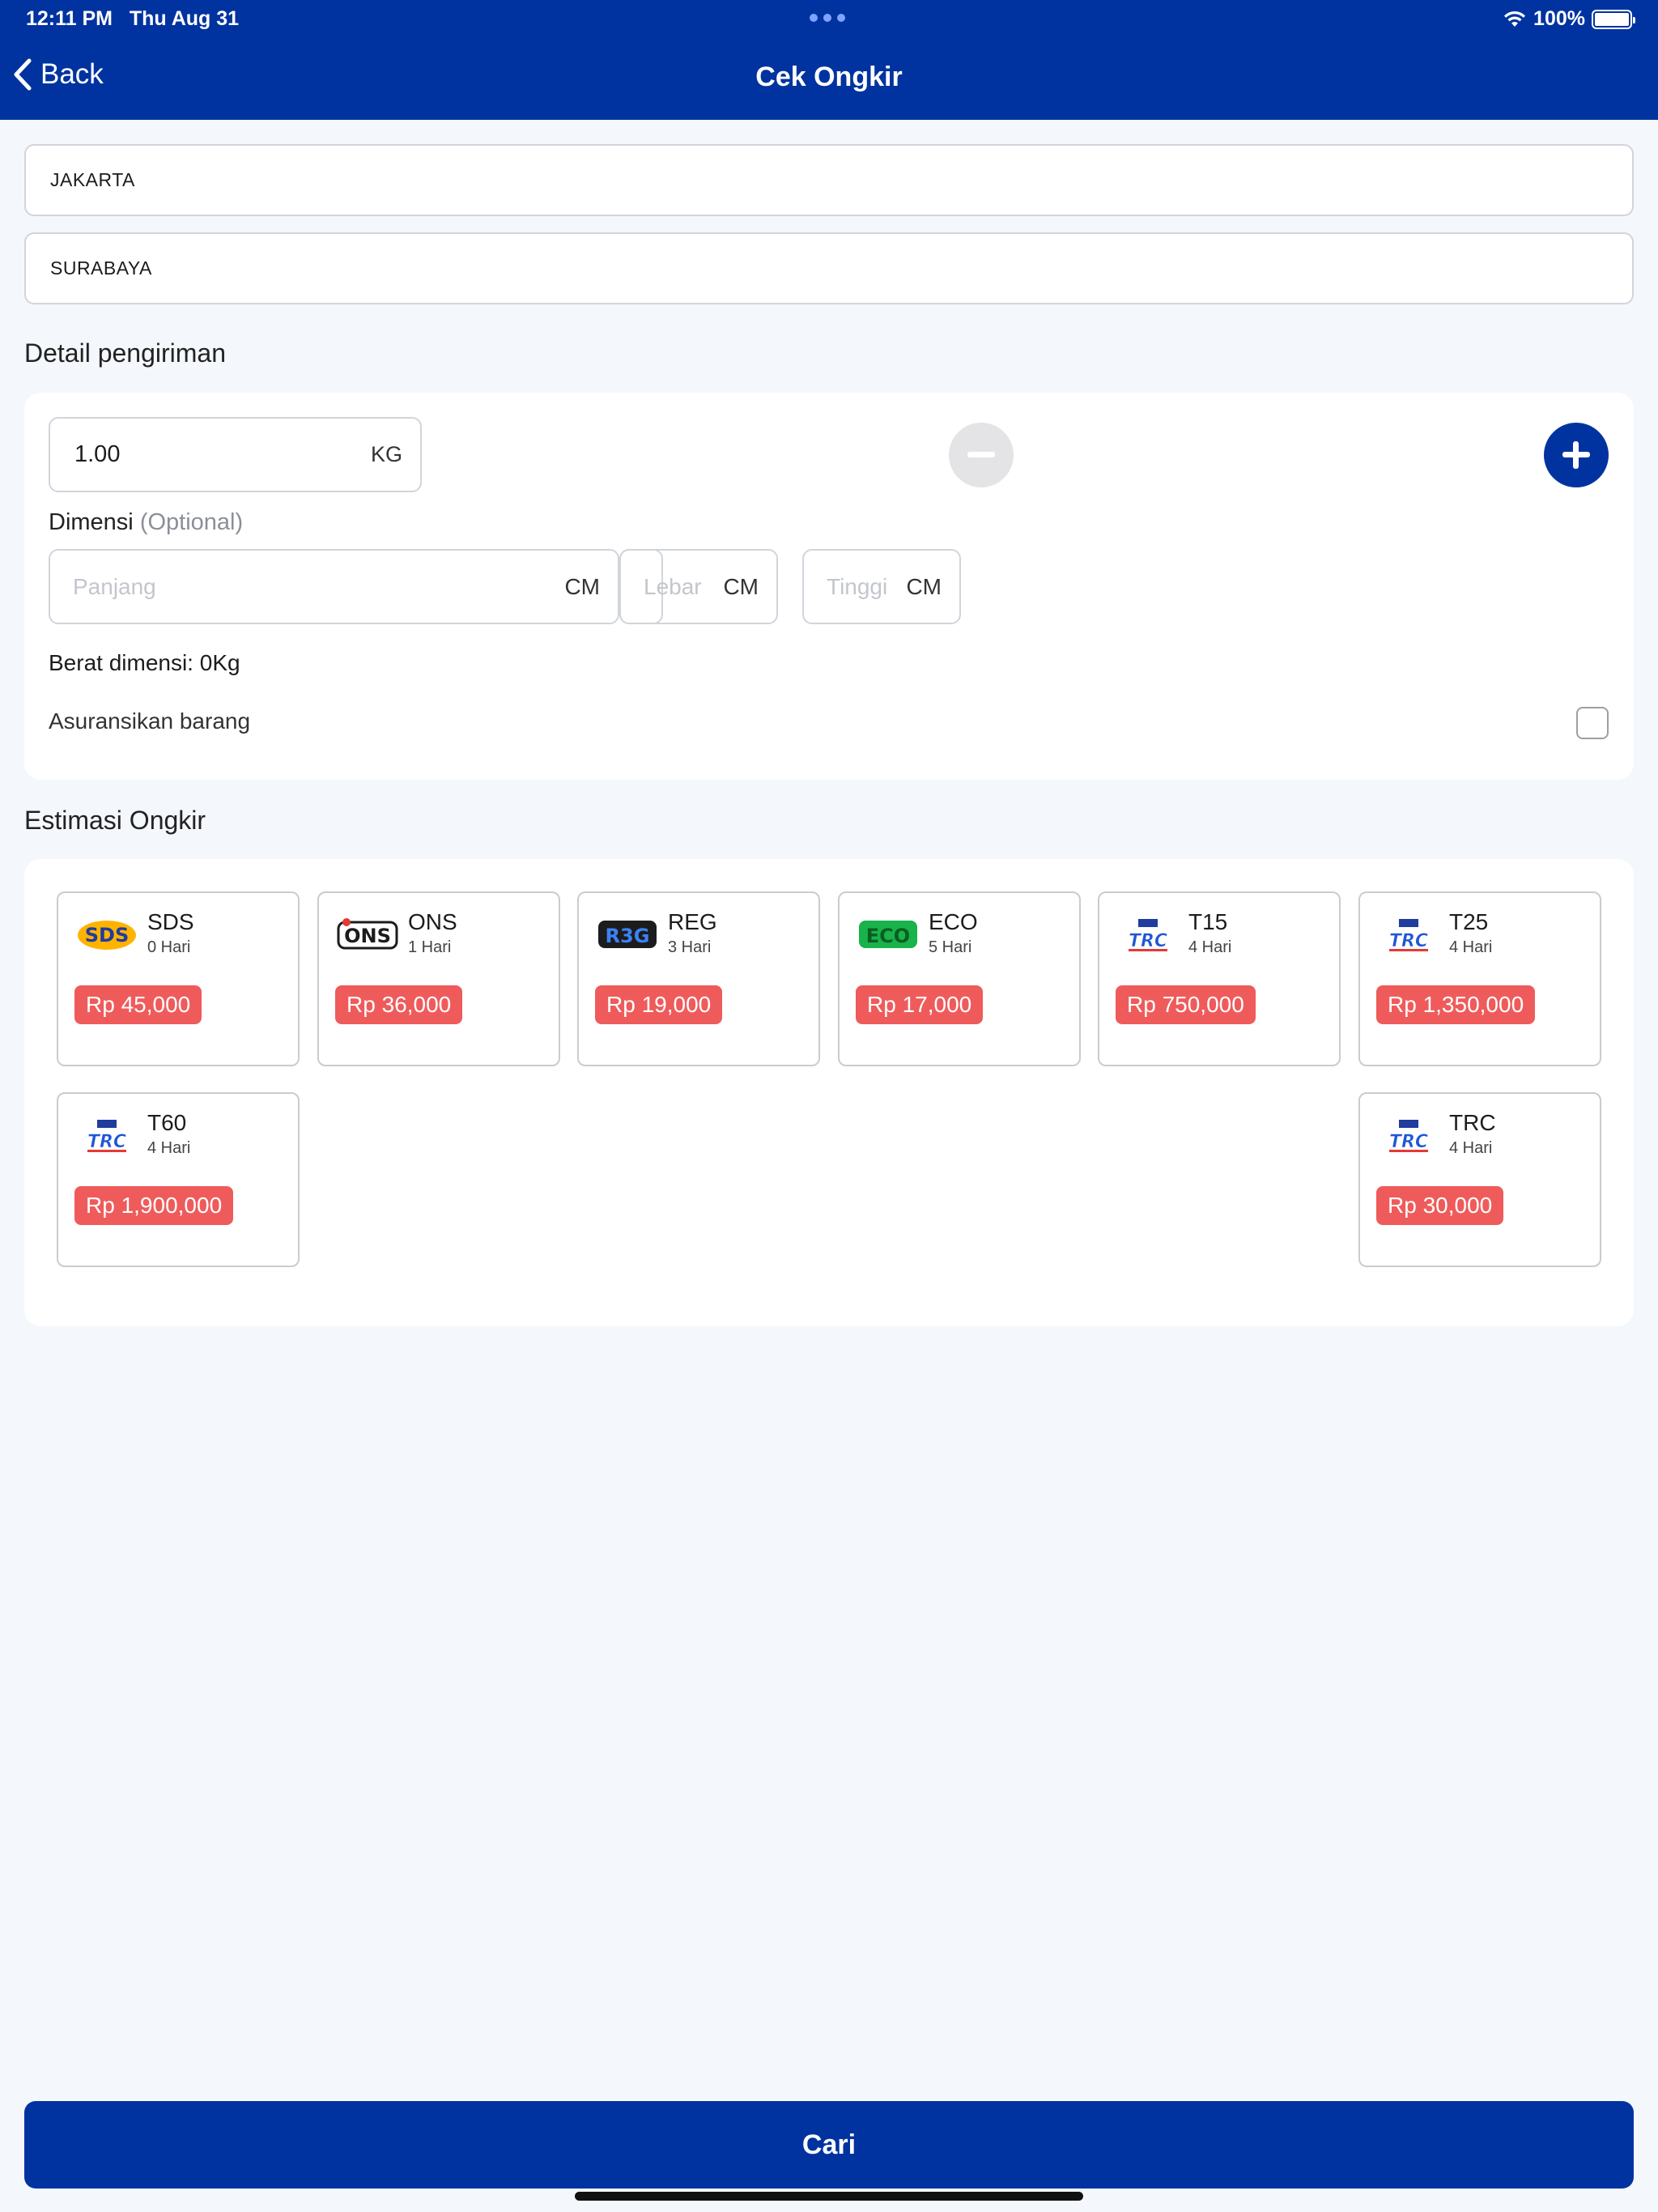 The width and height of the screenshot is (1658, 2212). I want to click on courier-card-t15: TRC T15 4 Hari Rp 750,000, so click(1219, 978).